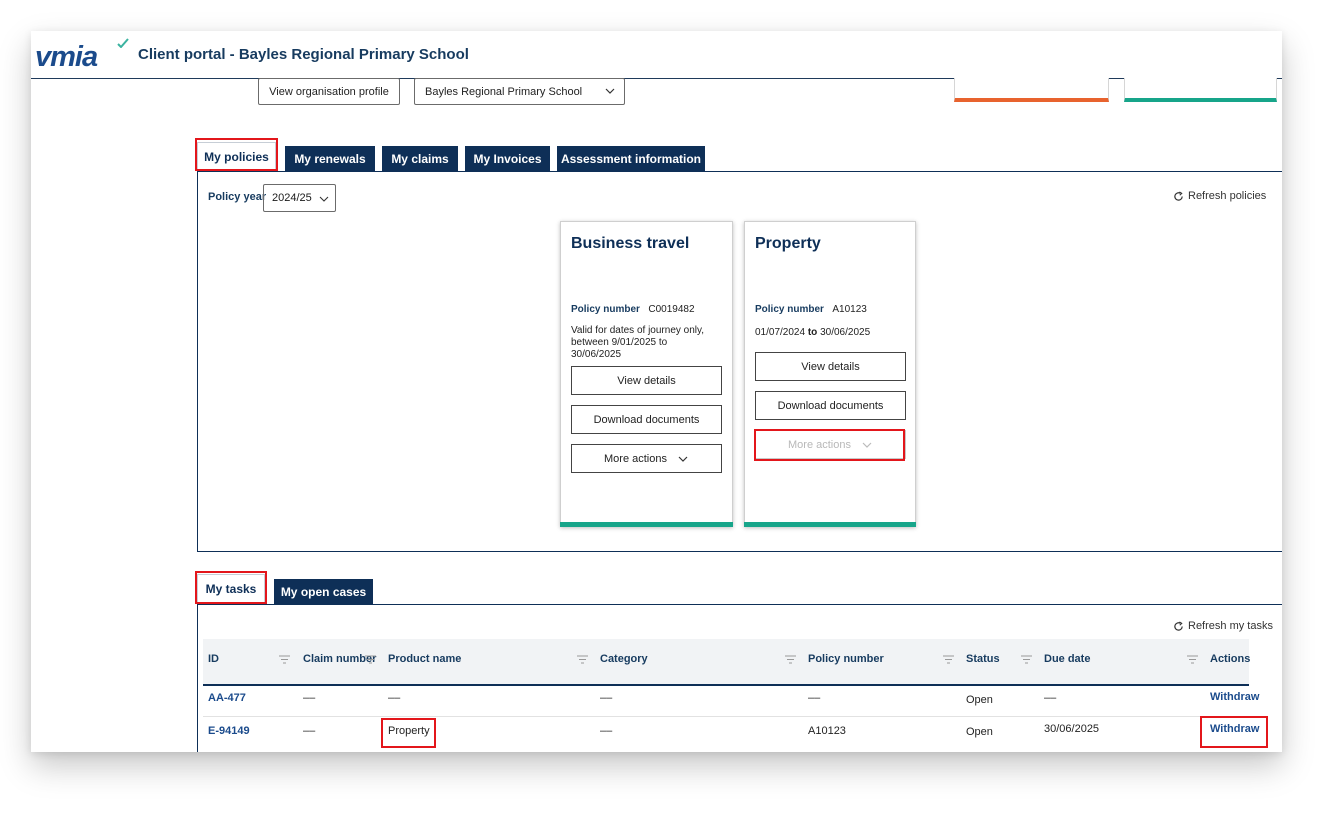 The height and width of the screenshot is (814, 1344). What do you see at coordinates (504, 91) in the screenshot?
I see `organisation-select-value: Bayles Regional Primary School` at bounding box center [504, 91].